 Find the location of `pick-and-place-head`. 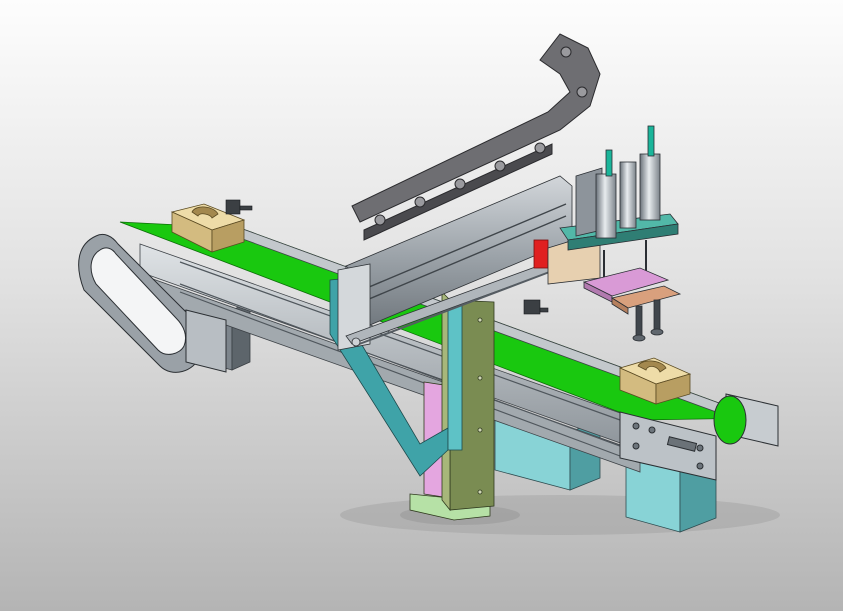

pick-and-place-head is located at coordinates (614, 233).